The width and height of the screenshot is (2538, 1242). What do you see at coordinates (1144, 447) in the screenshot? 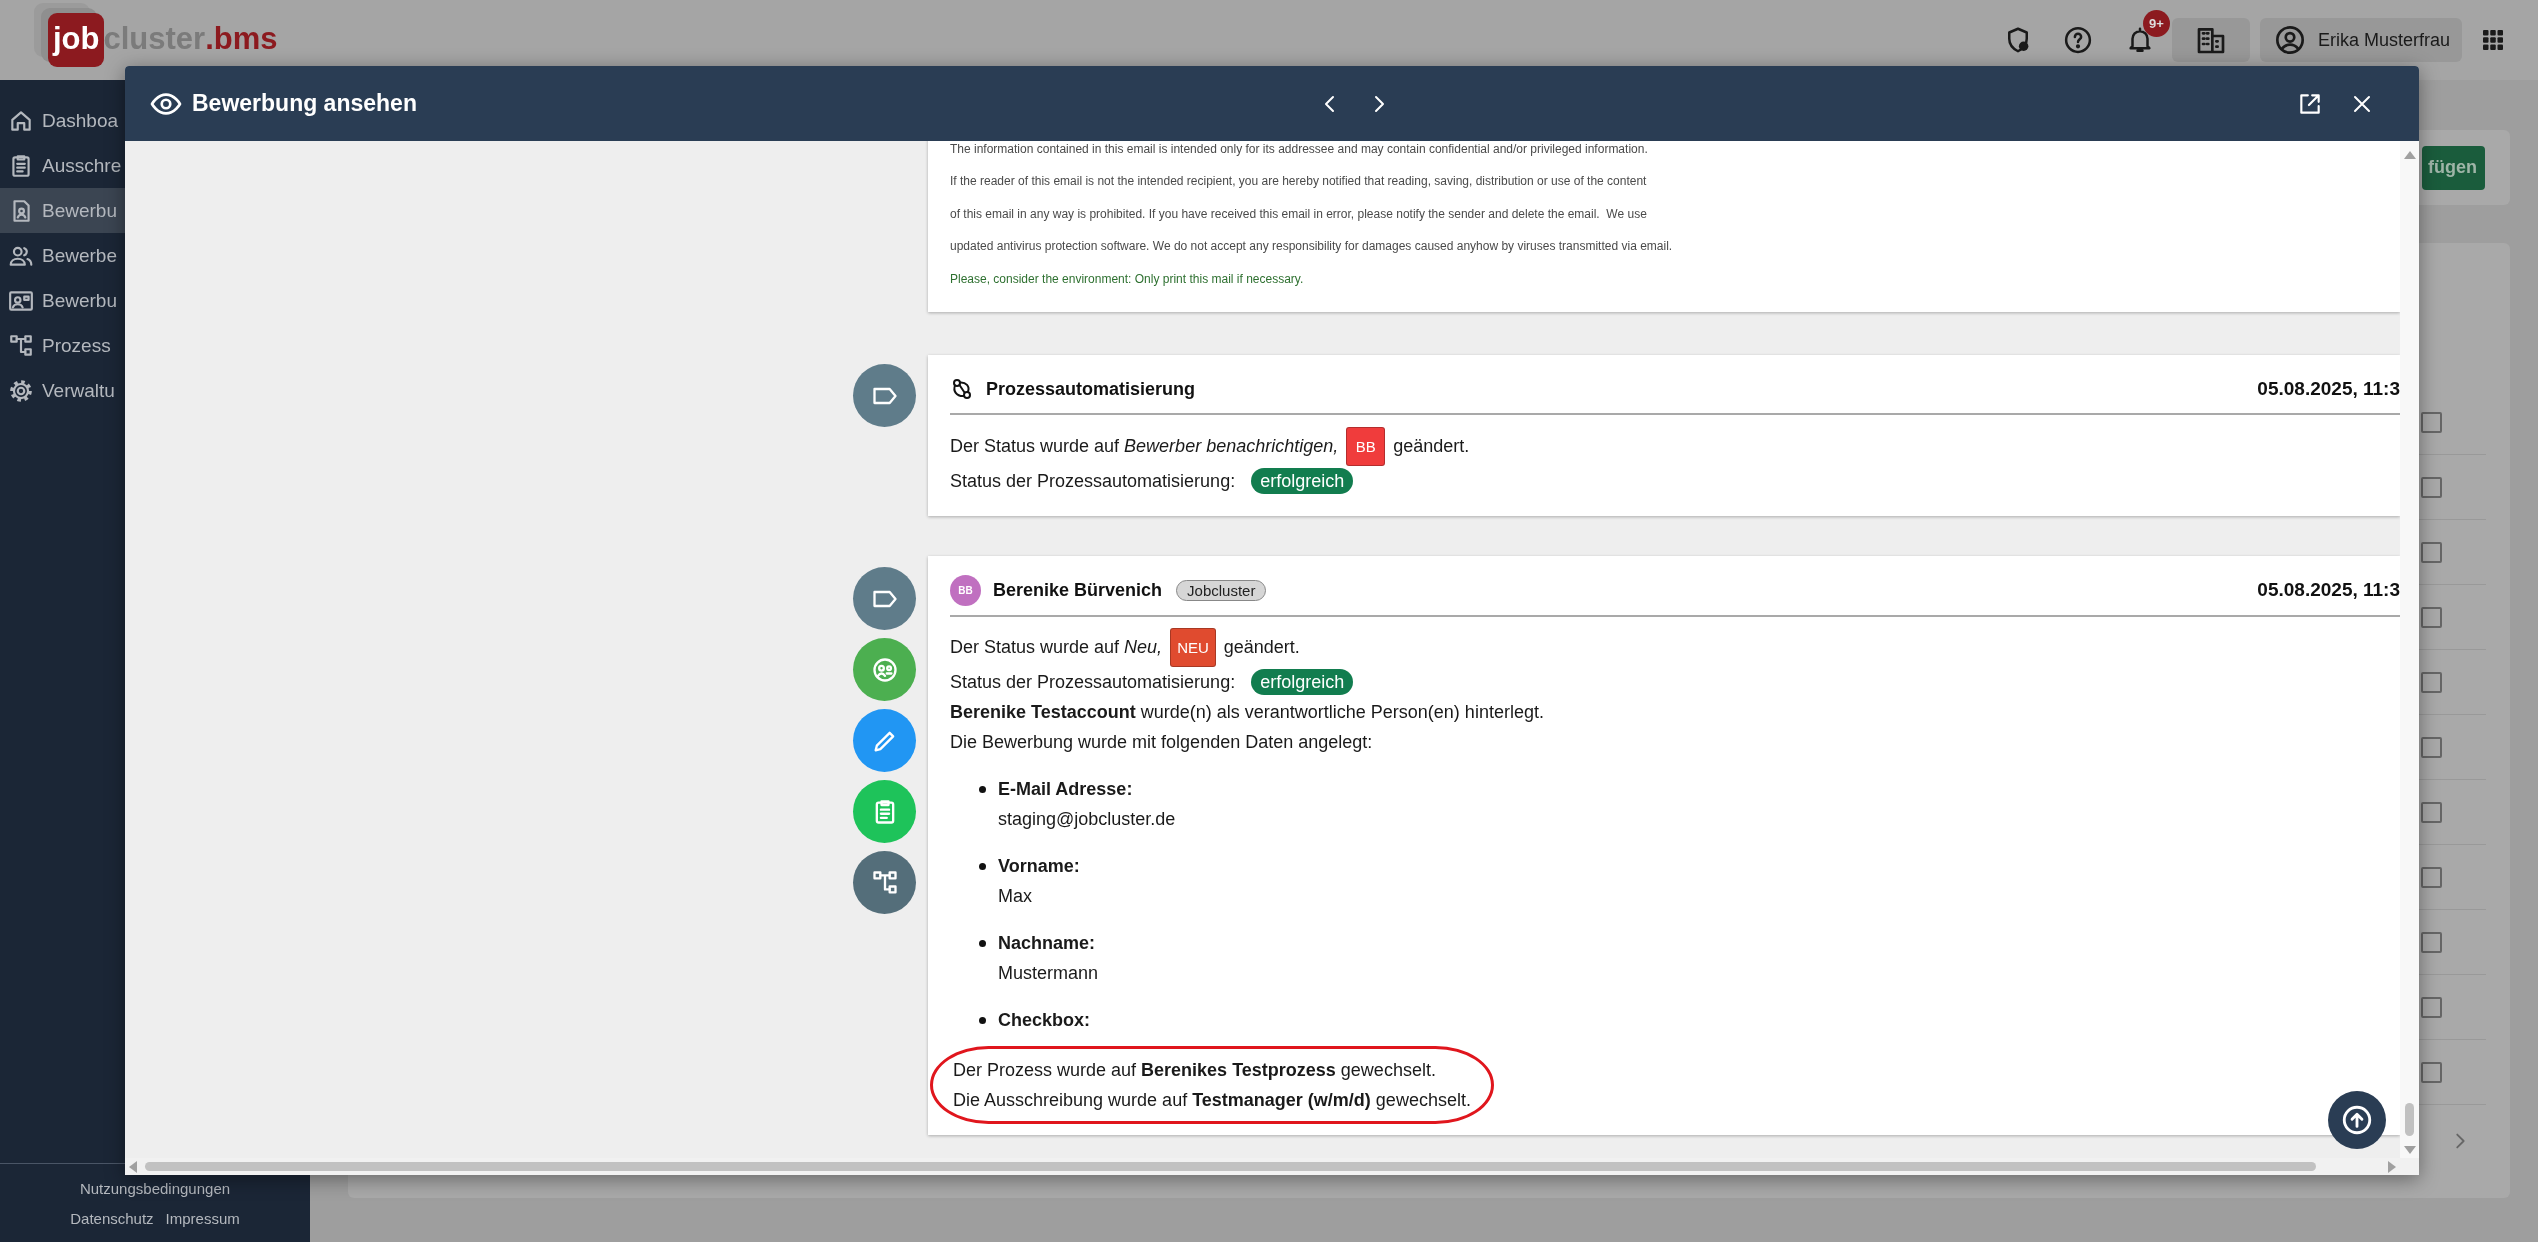
I see `status-text: Der Status wurde auf Bewerber benachrichtigen,` at bounding box center [1144, 447].